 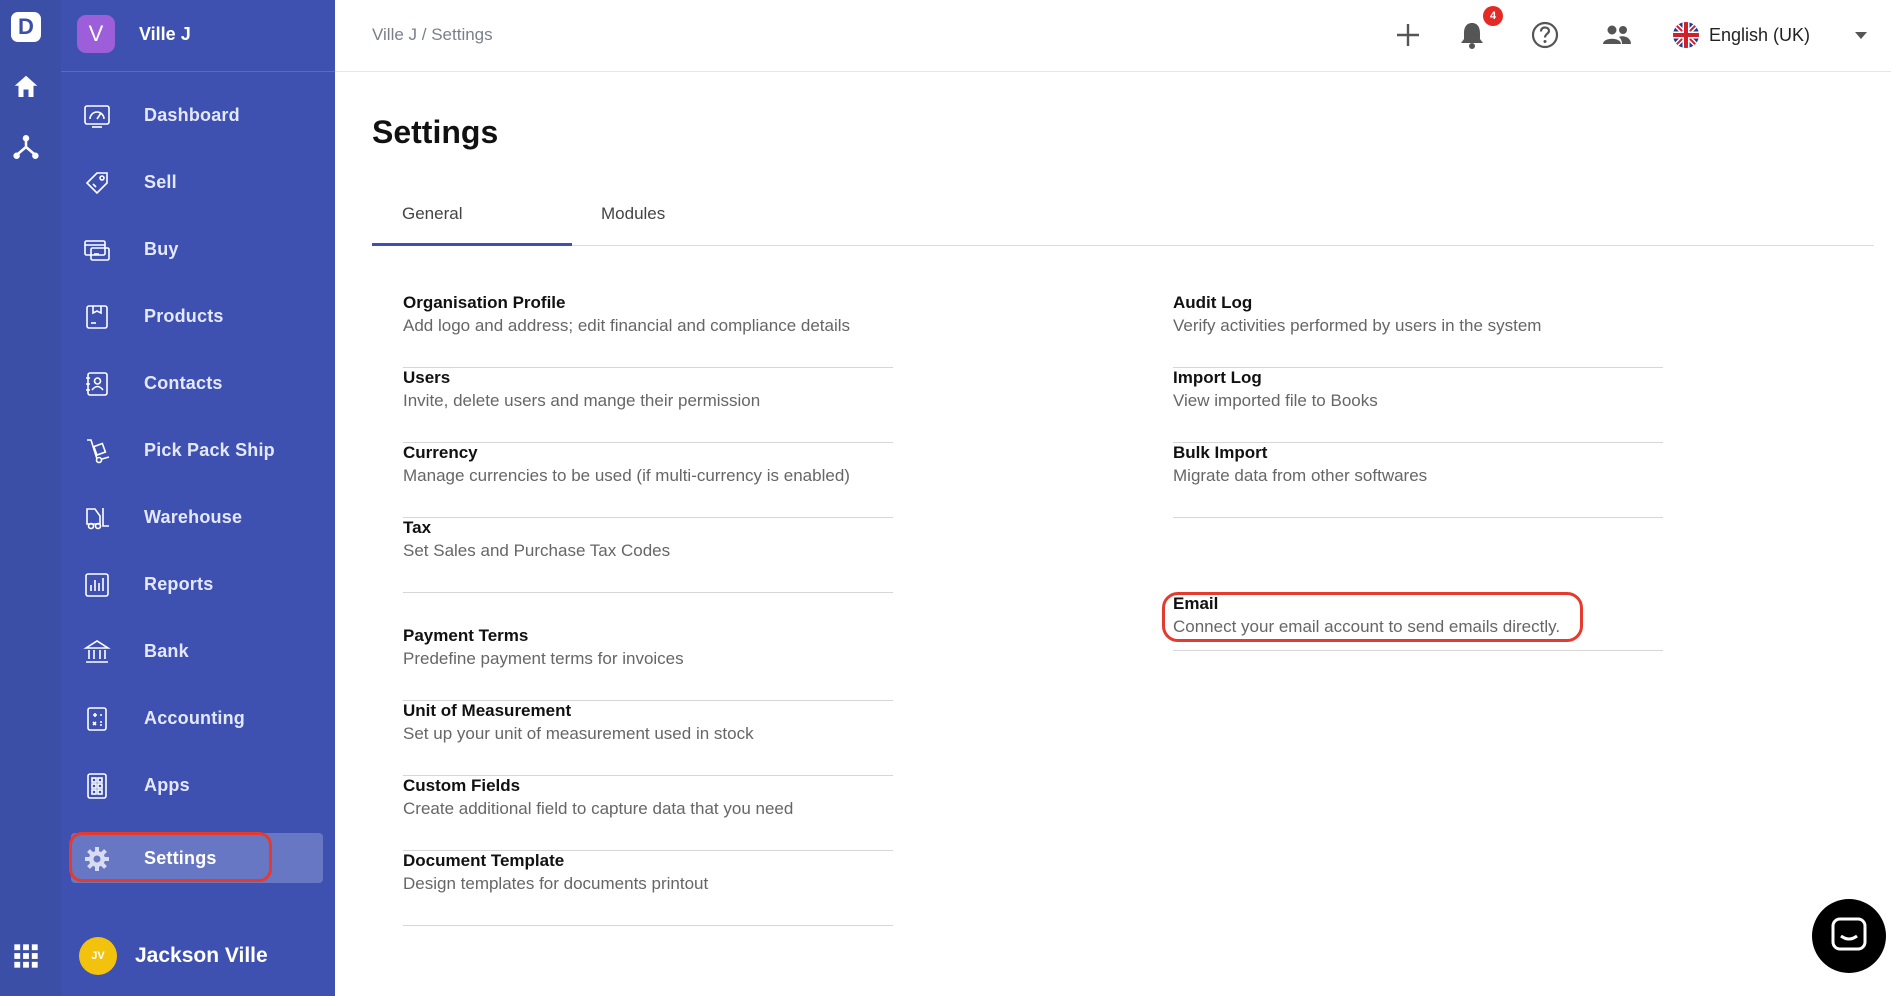 What do you see at coordinates (1123, 220) in the screenshot?
I see `settings-tabs: General Modules` at bounding box center [1123, 220].